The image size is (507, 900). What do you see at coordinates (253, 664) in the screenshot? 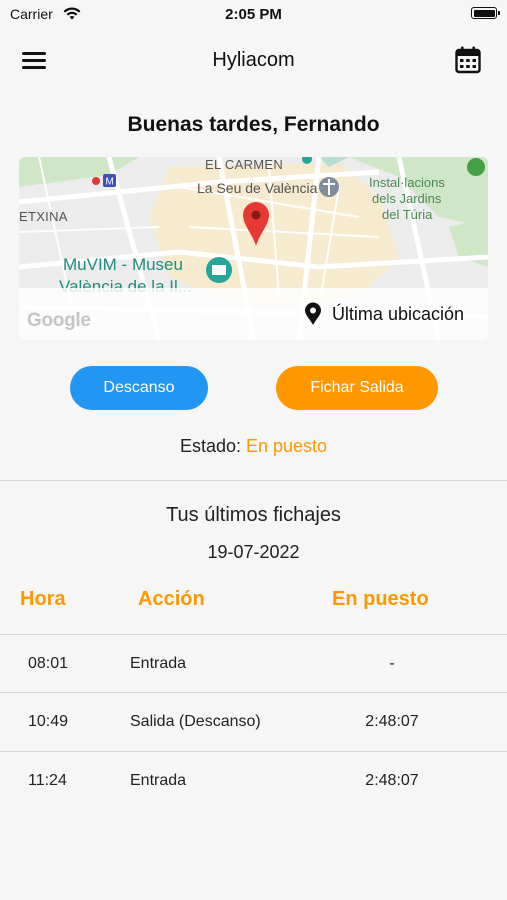
I see `table-row: 08:01 Entrada -` at bounding box center [253, 664].